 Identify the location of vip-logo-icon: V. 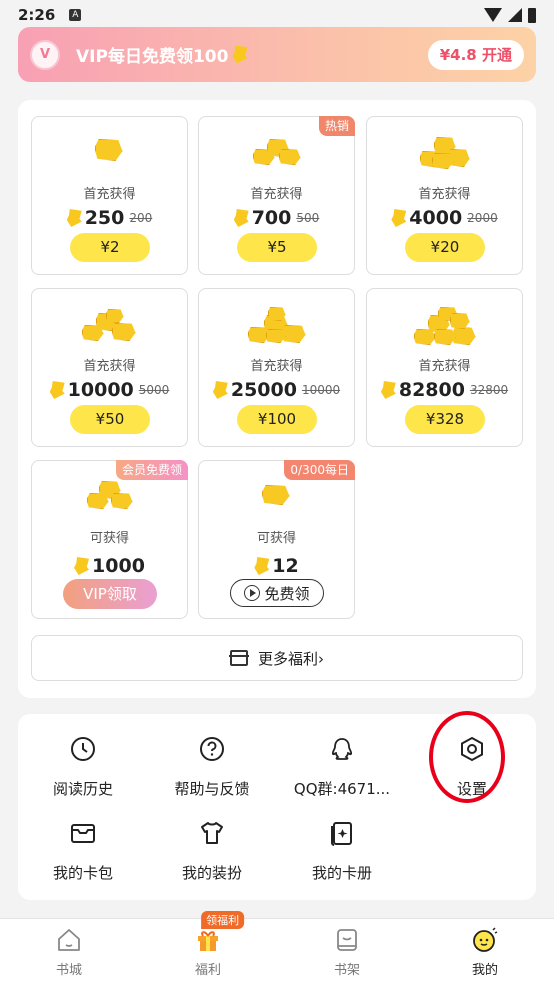
(45, 54).